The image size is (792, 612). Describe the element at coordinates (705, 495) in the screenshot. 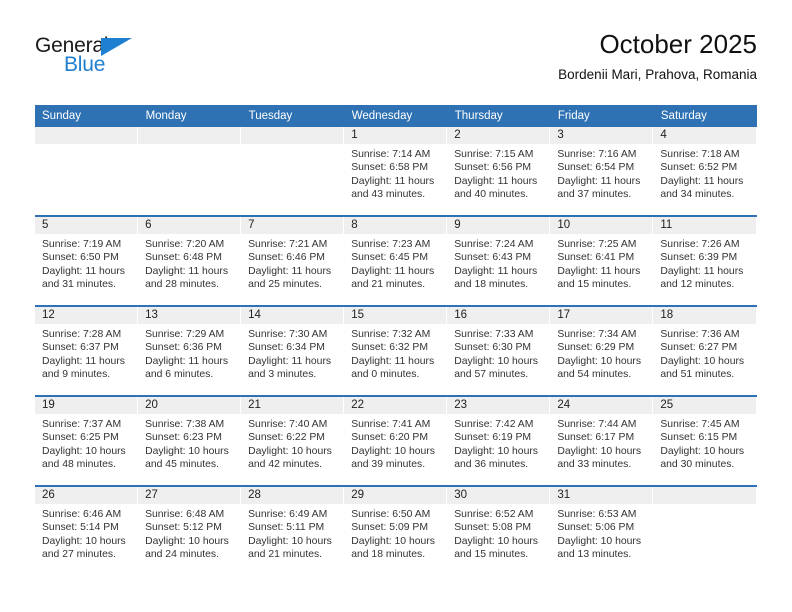

I see `day-number` at that location.